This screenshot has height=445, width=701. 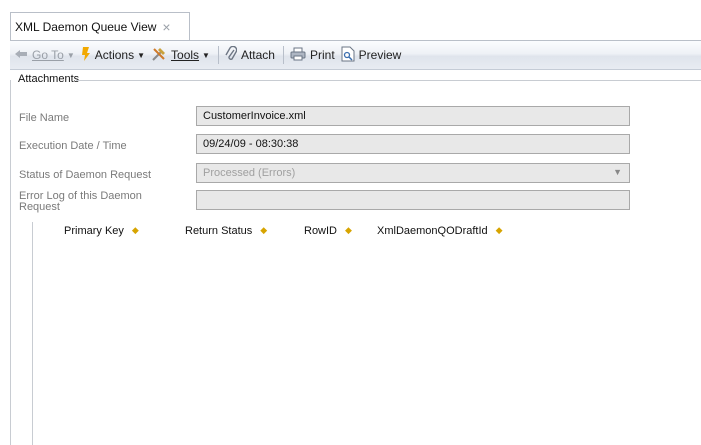 I want to click on status-select-value: Processed (Errors), so click(x=249, y=173).